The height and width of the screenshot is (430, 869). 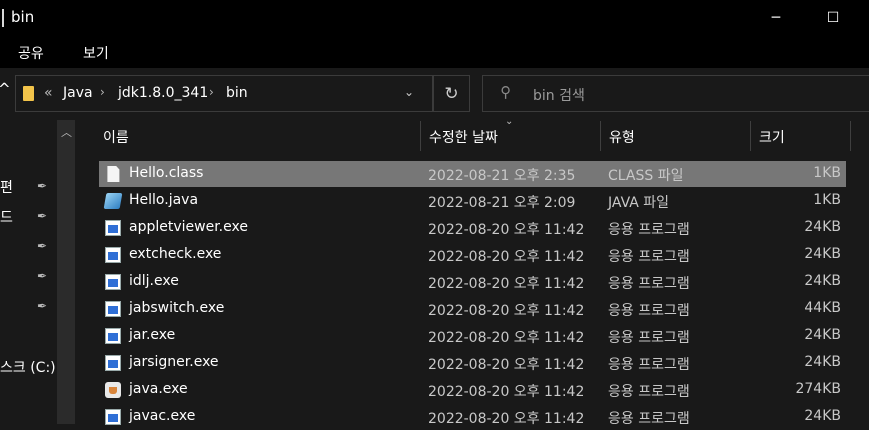 What do you see at coordinates (502, 176) in the screenshot?
I see `file-date: 2022-08-21 오후 2:35` at bounding box center [502, 176].